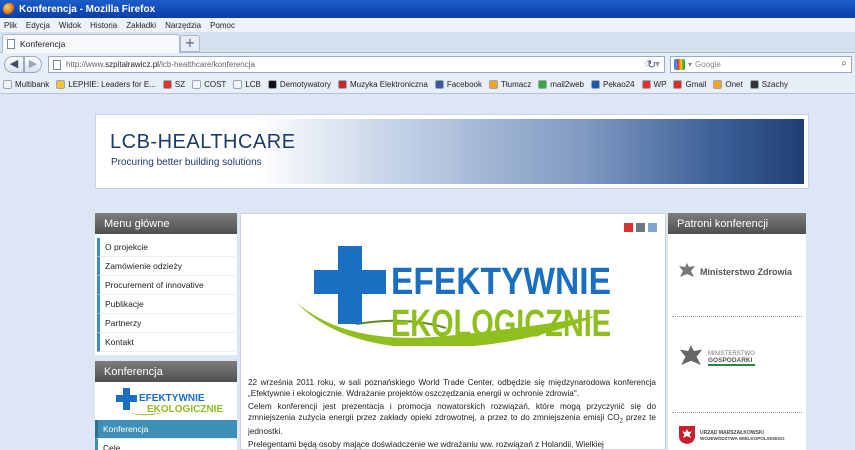 This screenshot has height=450, width=855. I want to click on bookmark-4: LCB, so click(247, 84).